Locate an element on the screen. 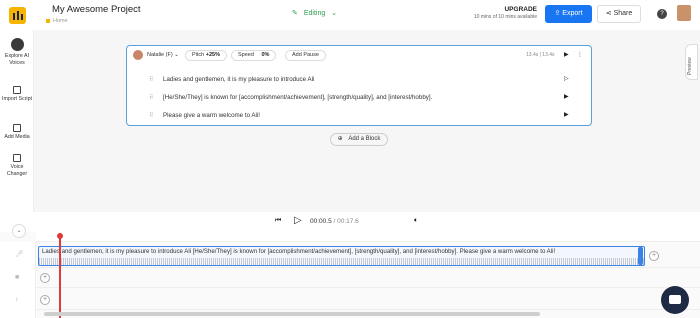 This screenshot has width=700, height=318. upgrade-info: UPGRADE 10 mins of 10 mins available is located at coordinates (500, 13).